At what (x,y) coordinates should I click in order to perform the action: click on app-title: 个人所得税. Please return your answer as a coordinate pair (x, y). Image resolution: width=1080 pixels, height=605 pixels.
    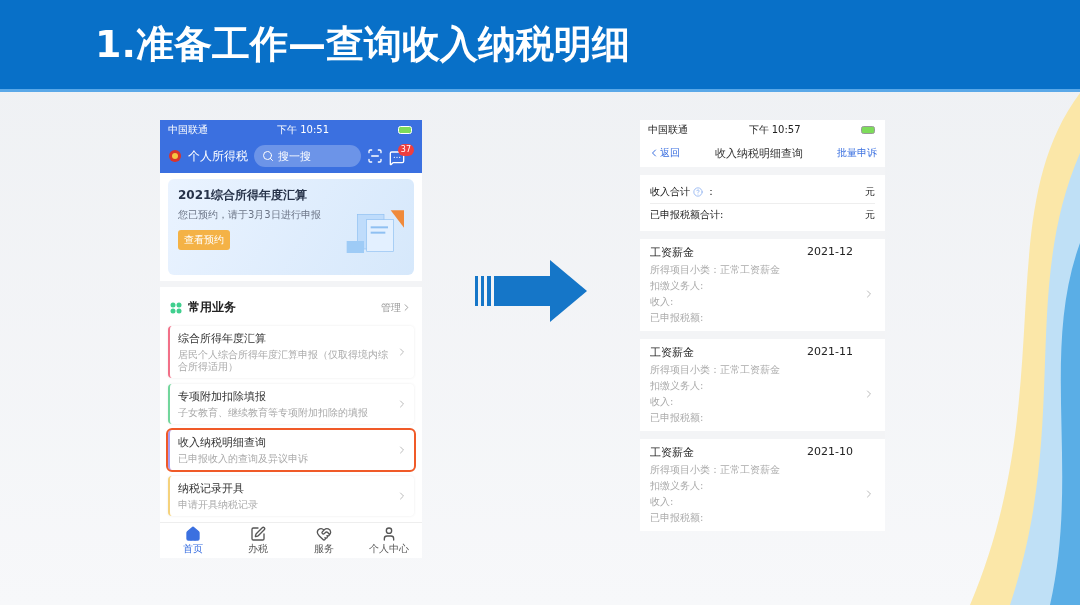
    Looking at the image, I should click on (218, 156).